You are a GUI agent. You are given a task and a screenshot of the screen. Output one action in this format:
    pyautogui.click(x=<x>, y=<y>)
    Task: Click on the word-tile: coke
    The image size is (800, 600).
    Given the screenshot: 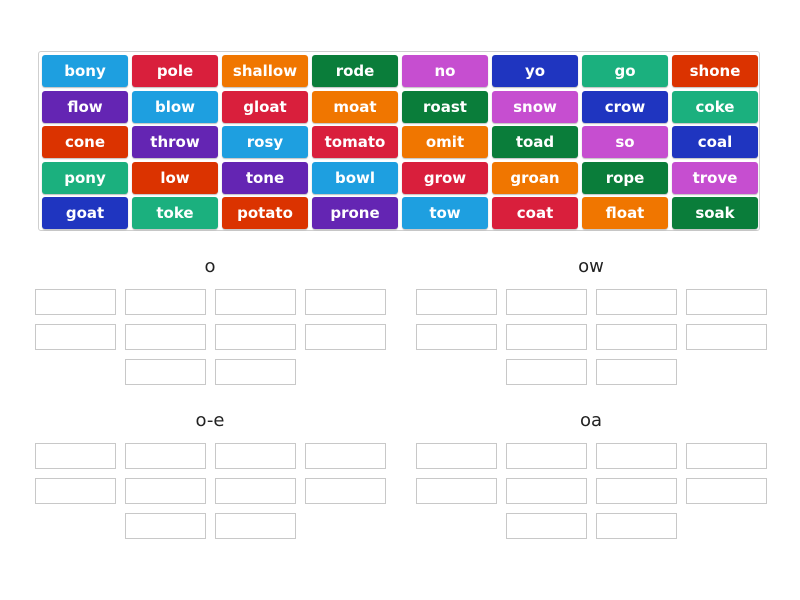 What is the action you would take?
    pyautogui.click(x=715, y=106)
    